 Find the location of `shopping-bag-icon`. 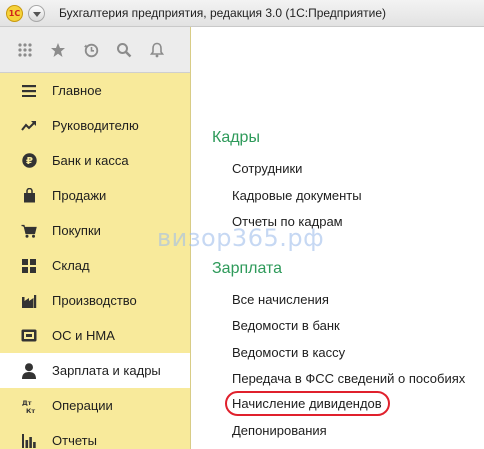

shopping-bag-icon is located at coordinates (29, 196).